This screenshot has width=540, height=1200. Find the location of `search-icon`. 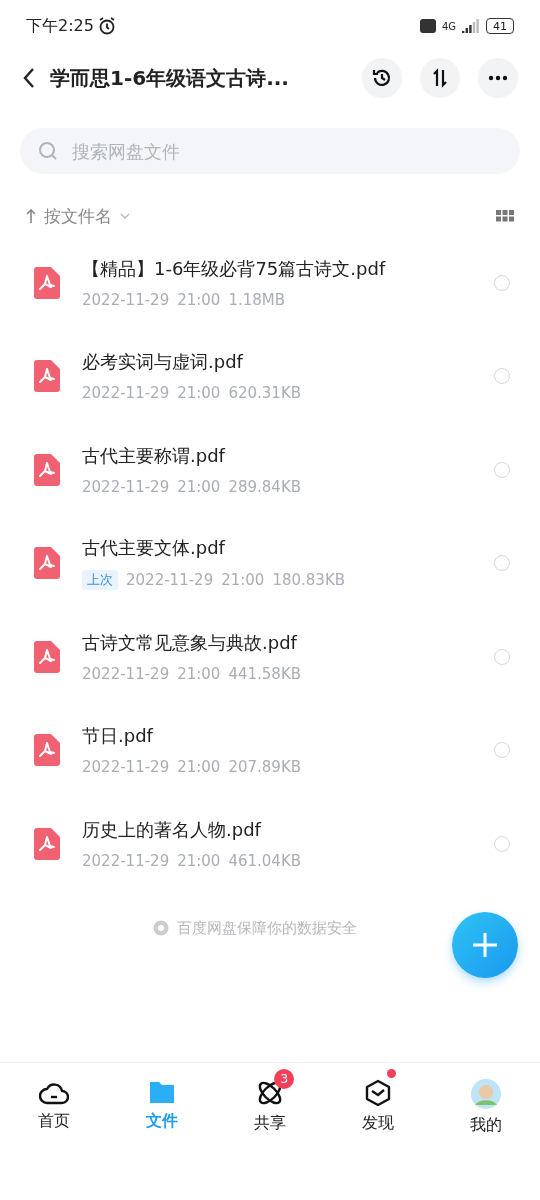

search-icon is located at coordinates (48, 151).